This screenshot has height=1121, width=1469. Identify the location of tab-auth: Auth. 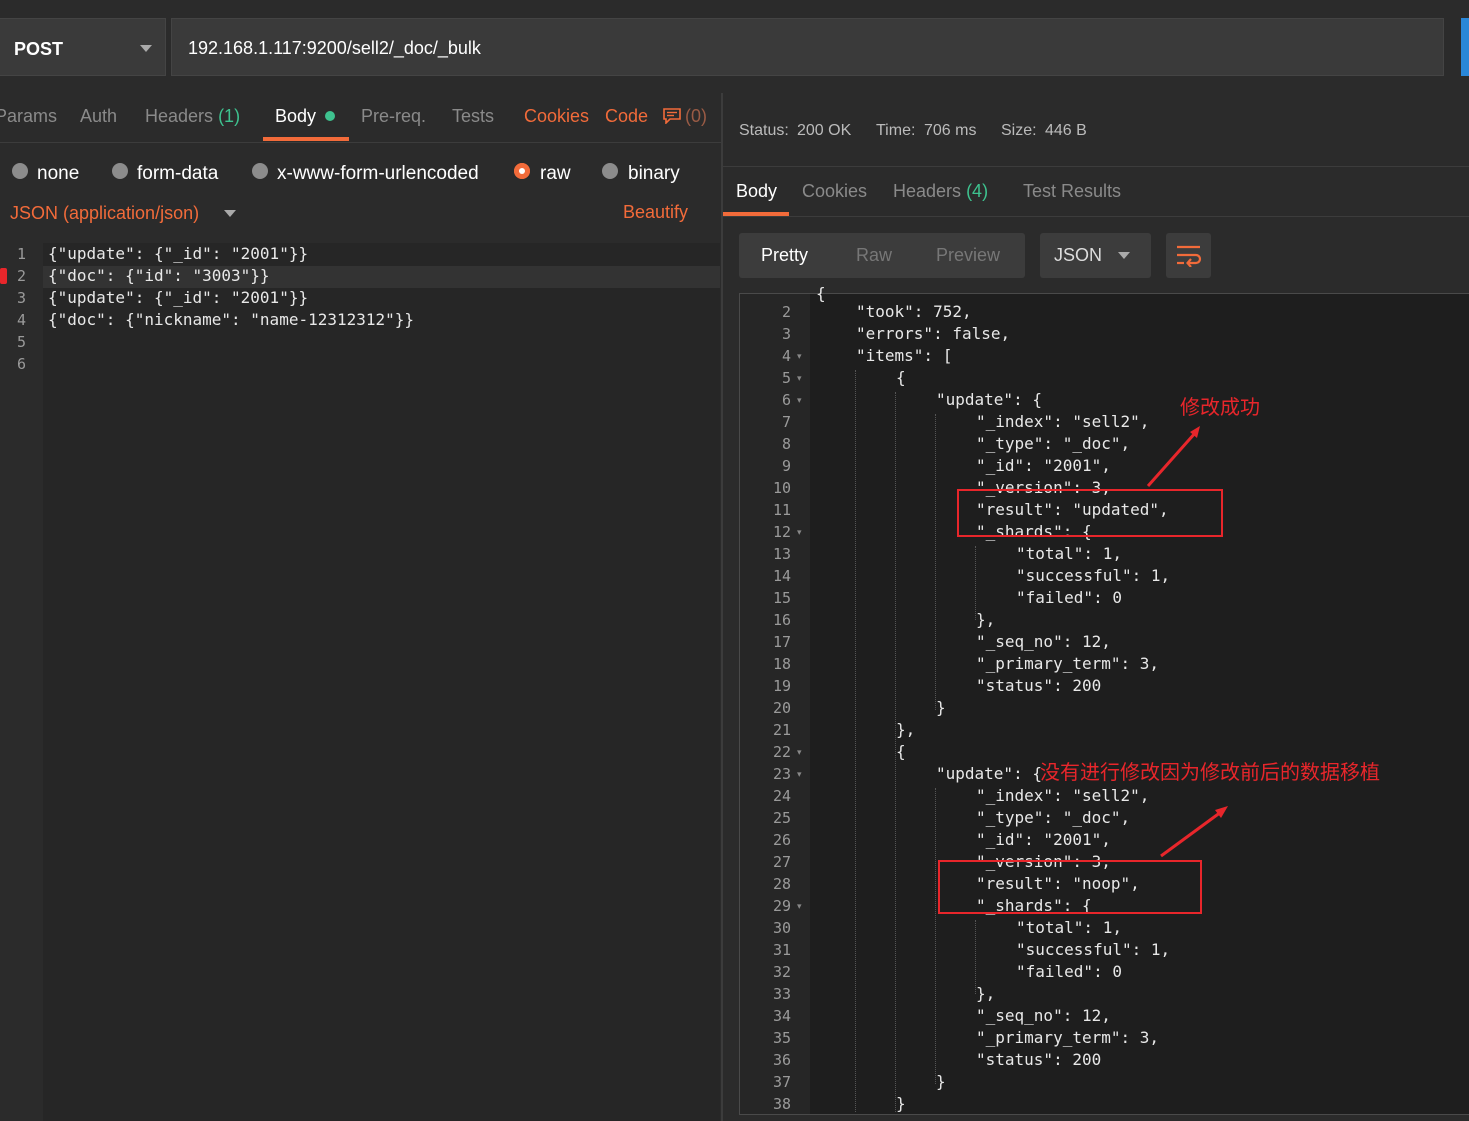
(98, 116).